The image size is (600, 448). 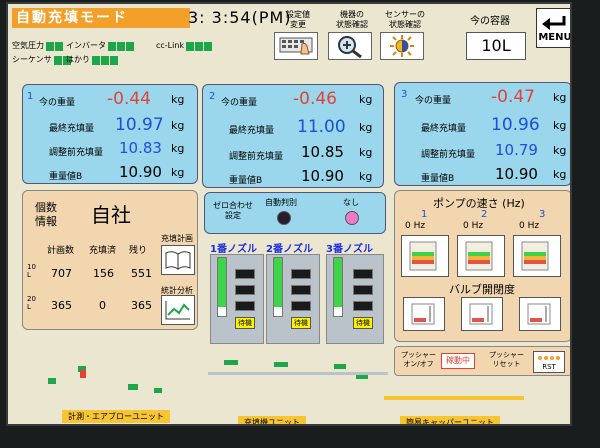 I want to click on fill-plan-button, so click(x=178, y=260).